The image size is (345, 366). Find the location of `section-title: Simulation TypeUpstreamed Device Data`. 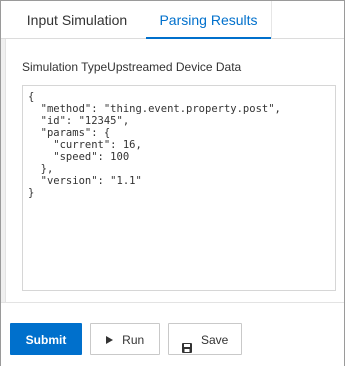

section-title: Simulation TypeUpstreamed Device Data is located at coordinates (132, 67).